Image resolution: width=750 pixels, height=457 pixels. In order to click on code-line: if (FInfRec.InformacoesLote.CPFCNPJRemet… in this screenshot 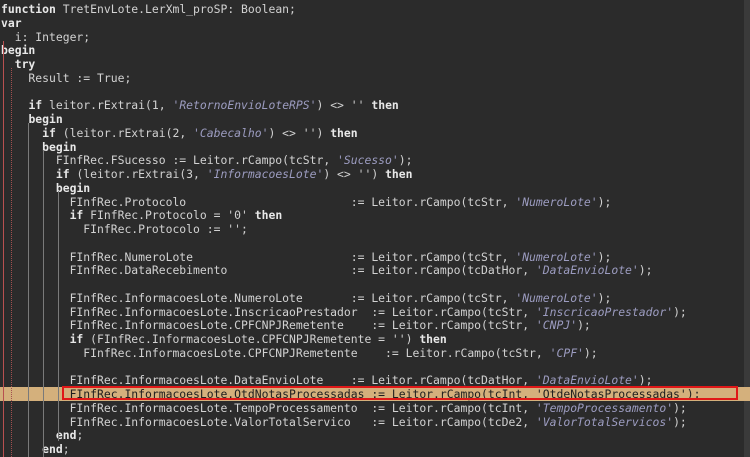, I will do `click(375, 339)`.